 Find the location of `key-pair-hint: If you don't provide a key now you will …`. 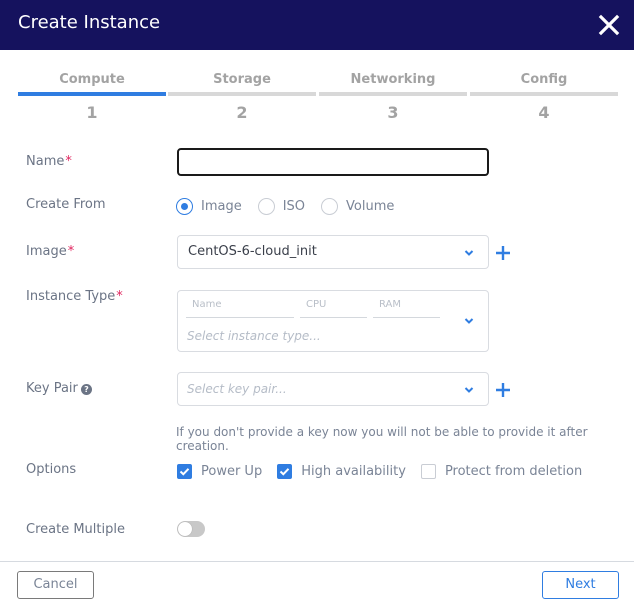

key-pair-hint: If you don't provide a key now you will … is located at coordinates (382, 439).